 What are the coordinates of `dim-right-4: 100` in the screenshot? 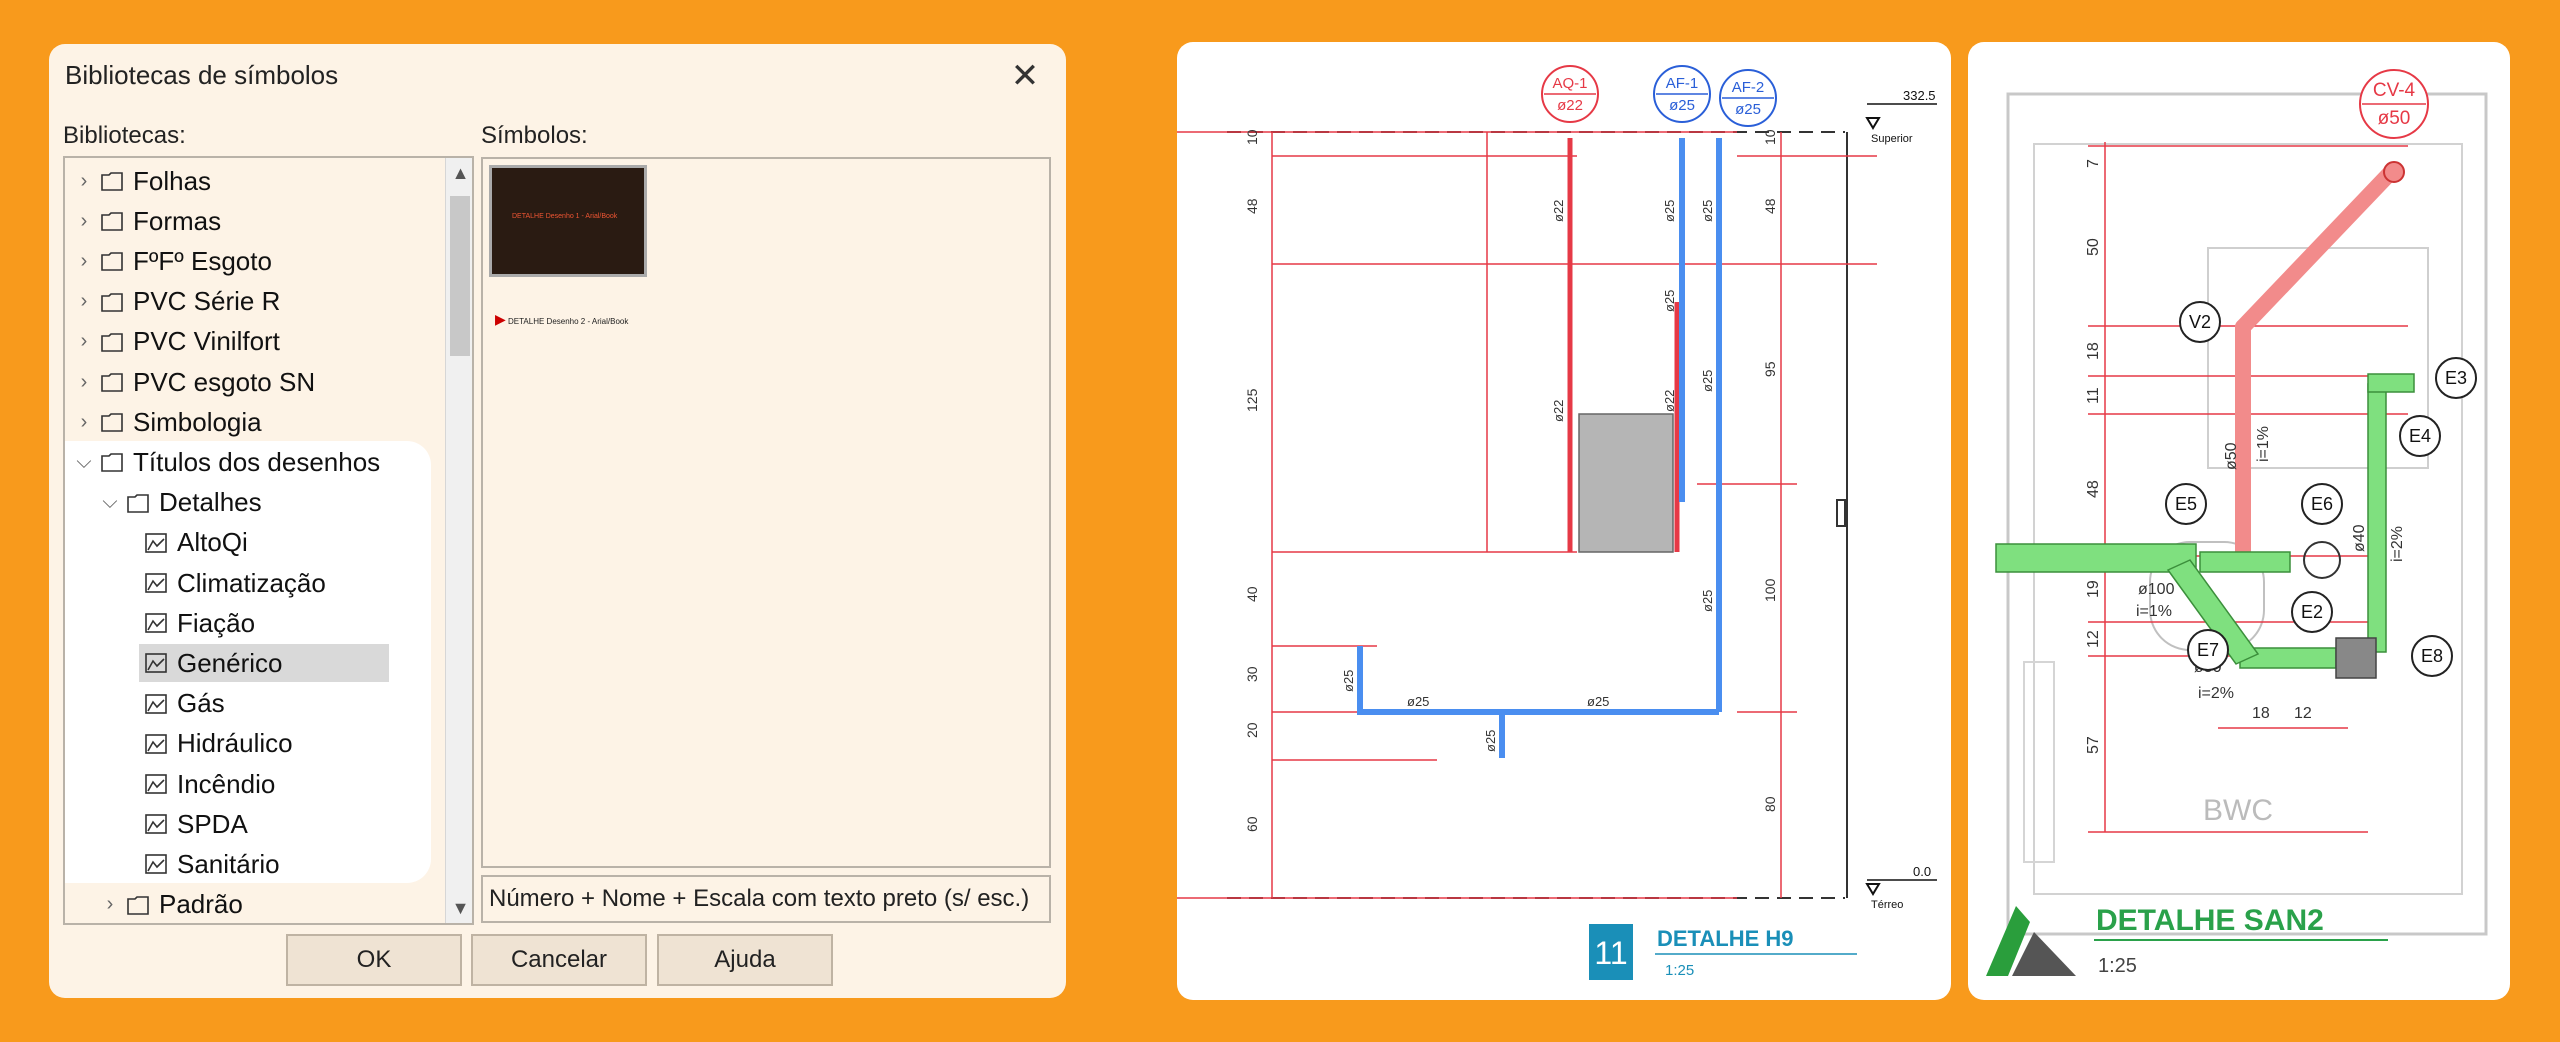 It's located at (1770, 590).